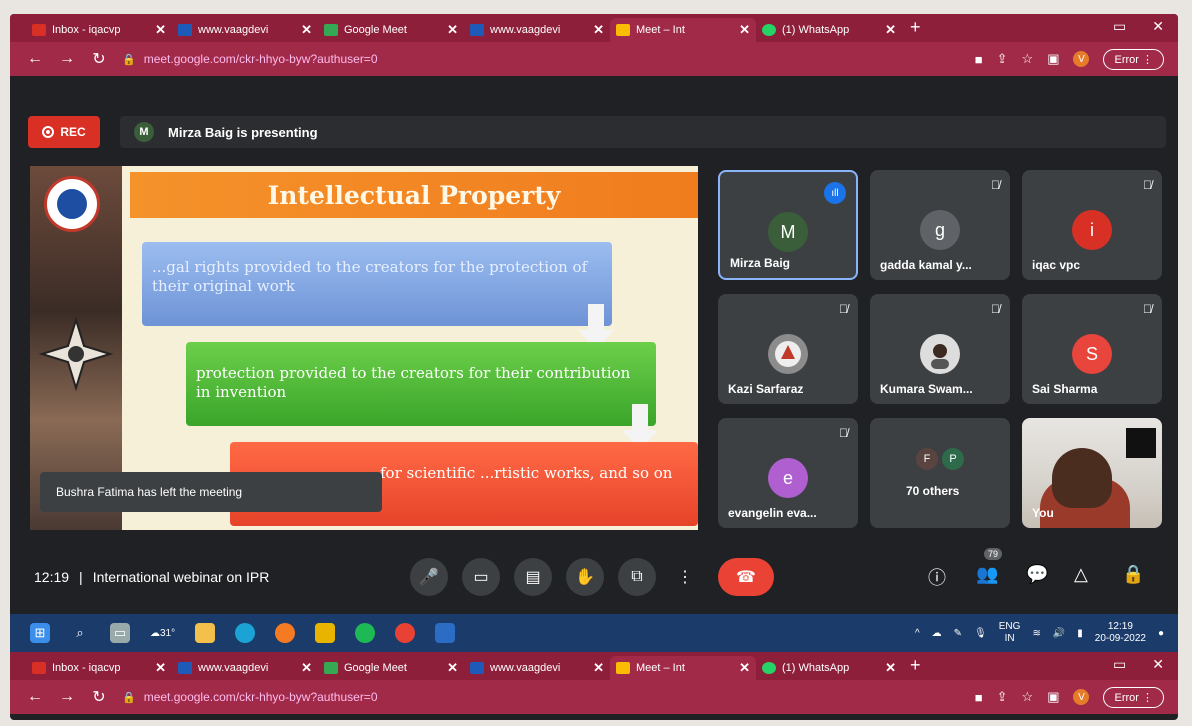  Describe the element at coordinates (405, 633) in the screenshot. I see `chrome-icon` at that location.